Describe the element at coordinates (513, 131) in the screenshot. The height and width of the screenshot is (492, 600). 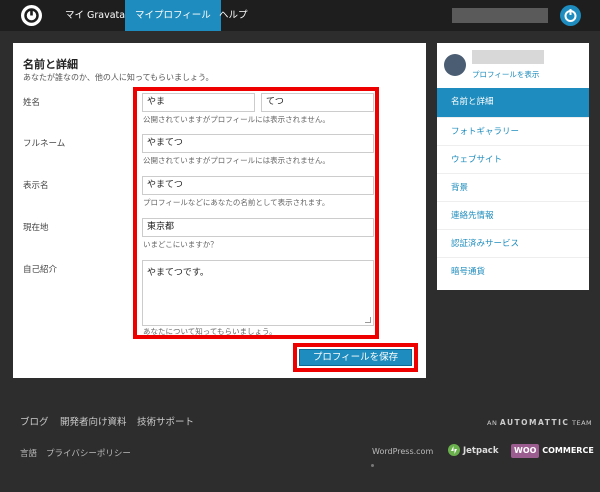
I see `sidebar-item-photo-gallery: フォトギャラリー` at that location.